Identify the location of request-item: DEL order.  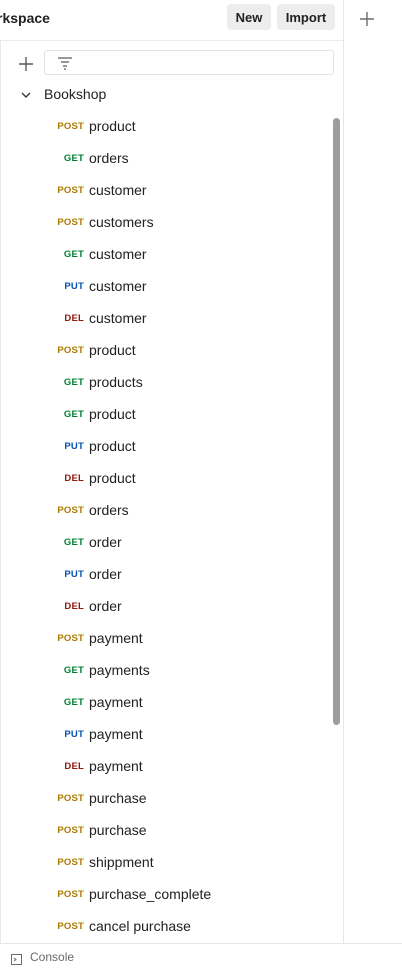
(165, 606).